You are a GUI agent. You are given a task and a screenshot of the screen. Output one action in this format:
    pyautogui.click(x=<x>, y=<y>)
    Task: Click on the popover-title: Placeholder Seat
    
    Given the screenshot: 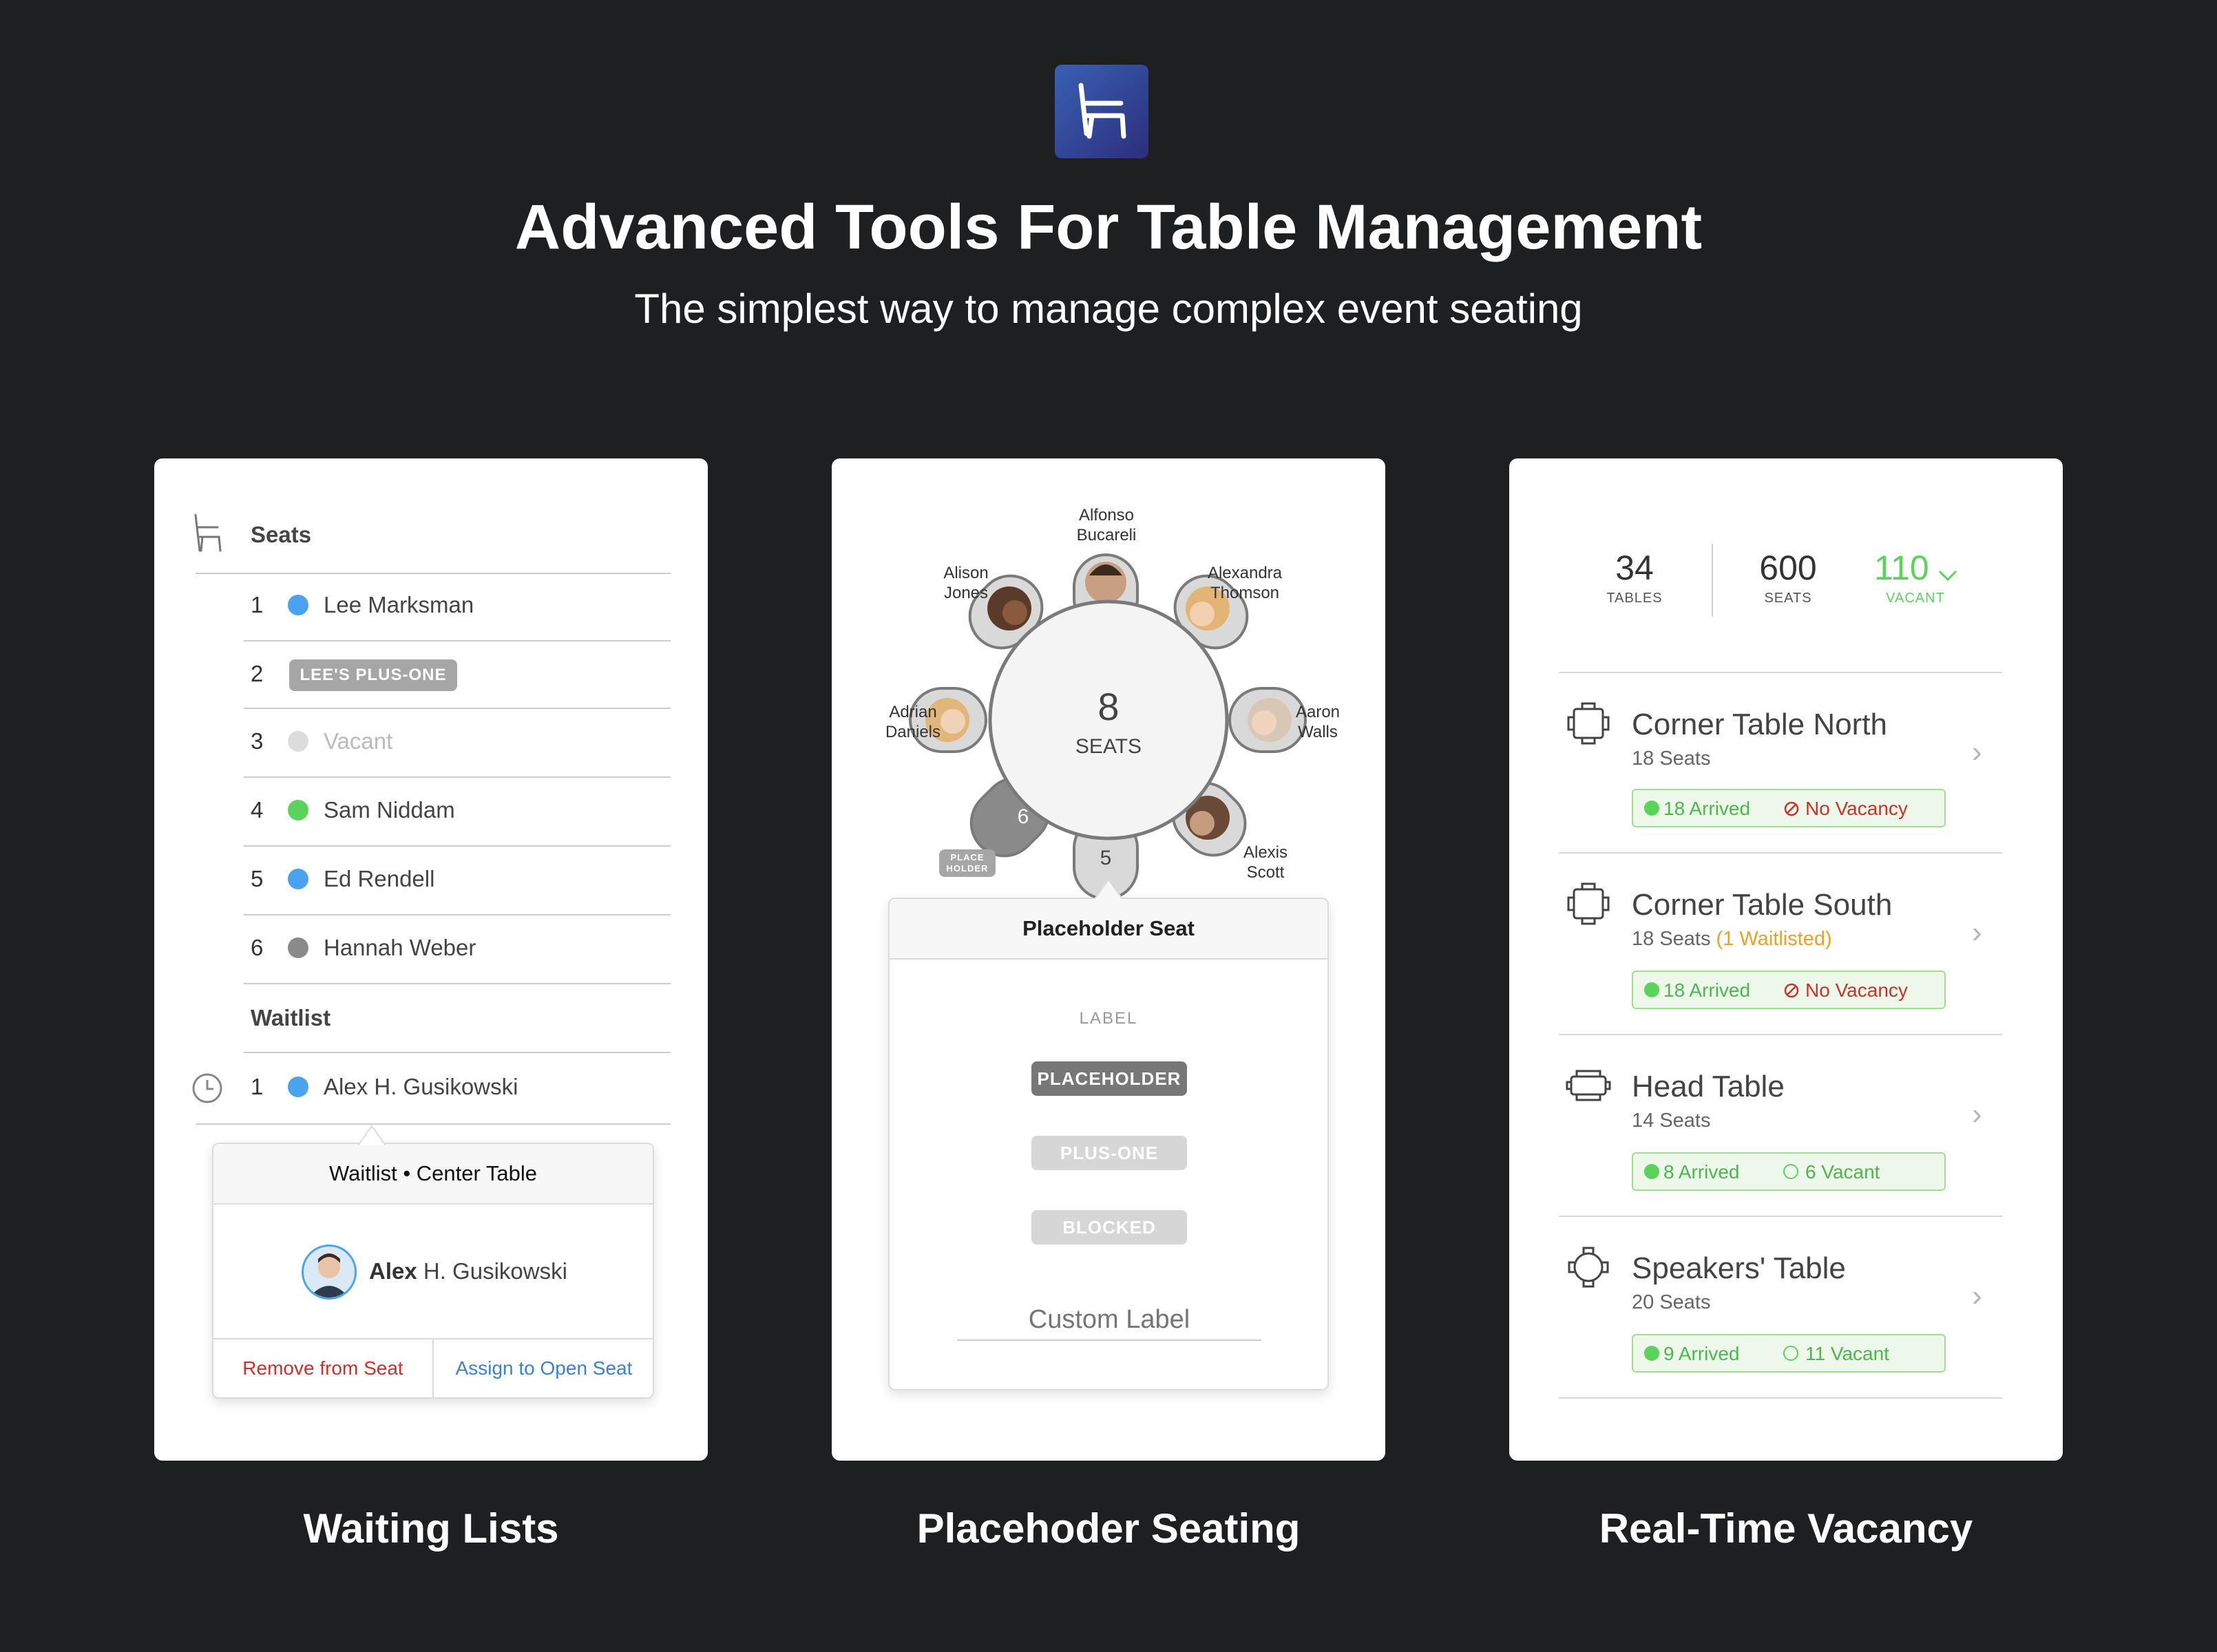 What is the action you would take?
    pyautogui.click(x=1108, y=929)
    